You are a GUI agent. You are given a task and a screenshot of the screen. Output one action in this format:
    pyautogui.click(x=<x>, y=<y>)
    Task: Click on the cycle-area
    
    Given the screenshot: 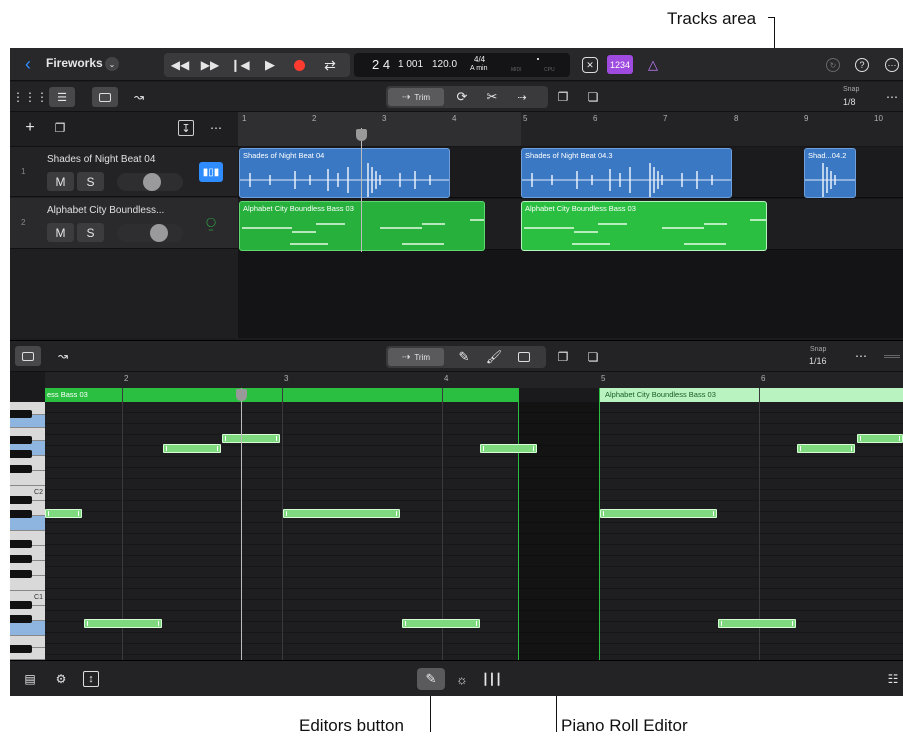 What is the action you would take?
    pyautogui.click(x=379, y=129)
    